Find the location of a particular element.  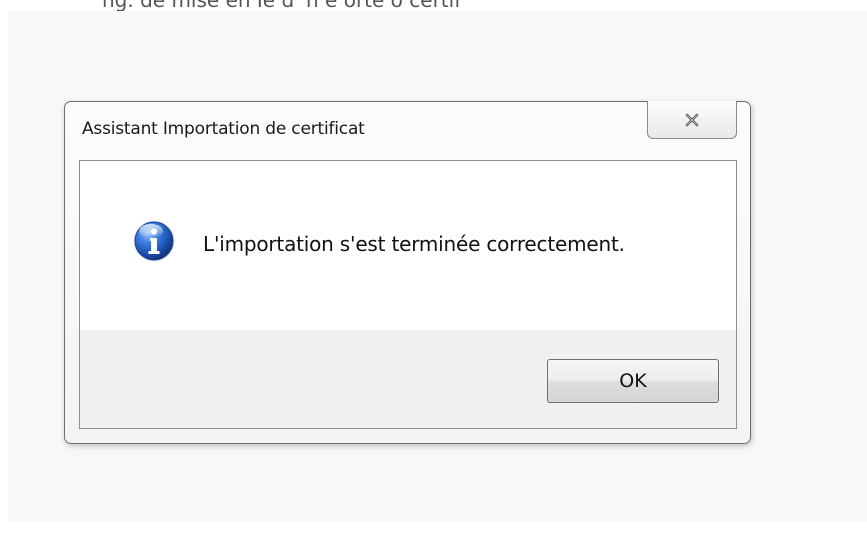

close-button is located at coordinates (692, 120).